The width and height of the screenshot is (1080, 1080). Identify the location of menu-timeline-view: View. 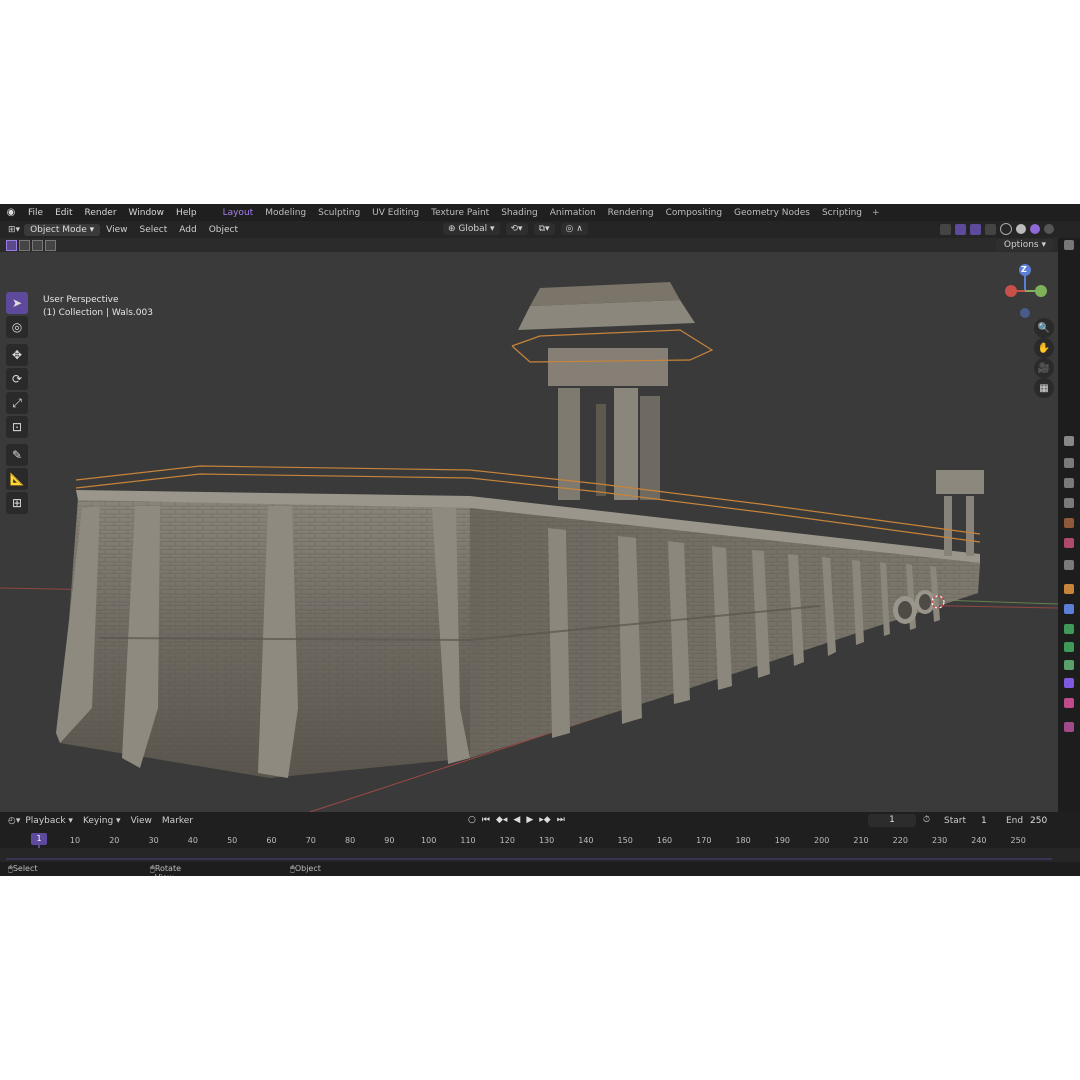
(141, 821).